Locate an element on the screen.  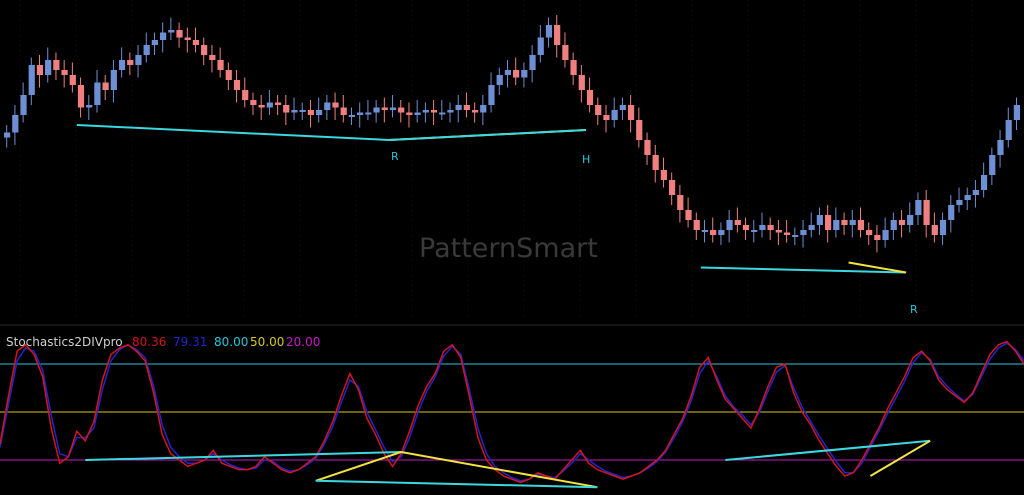
indicator-name: Stochastics2DIVpro is located at coordinates (64, 342).